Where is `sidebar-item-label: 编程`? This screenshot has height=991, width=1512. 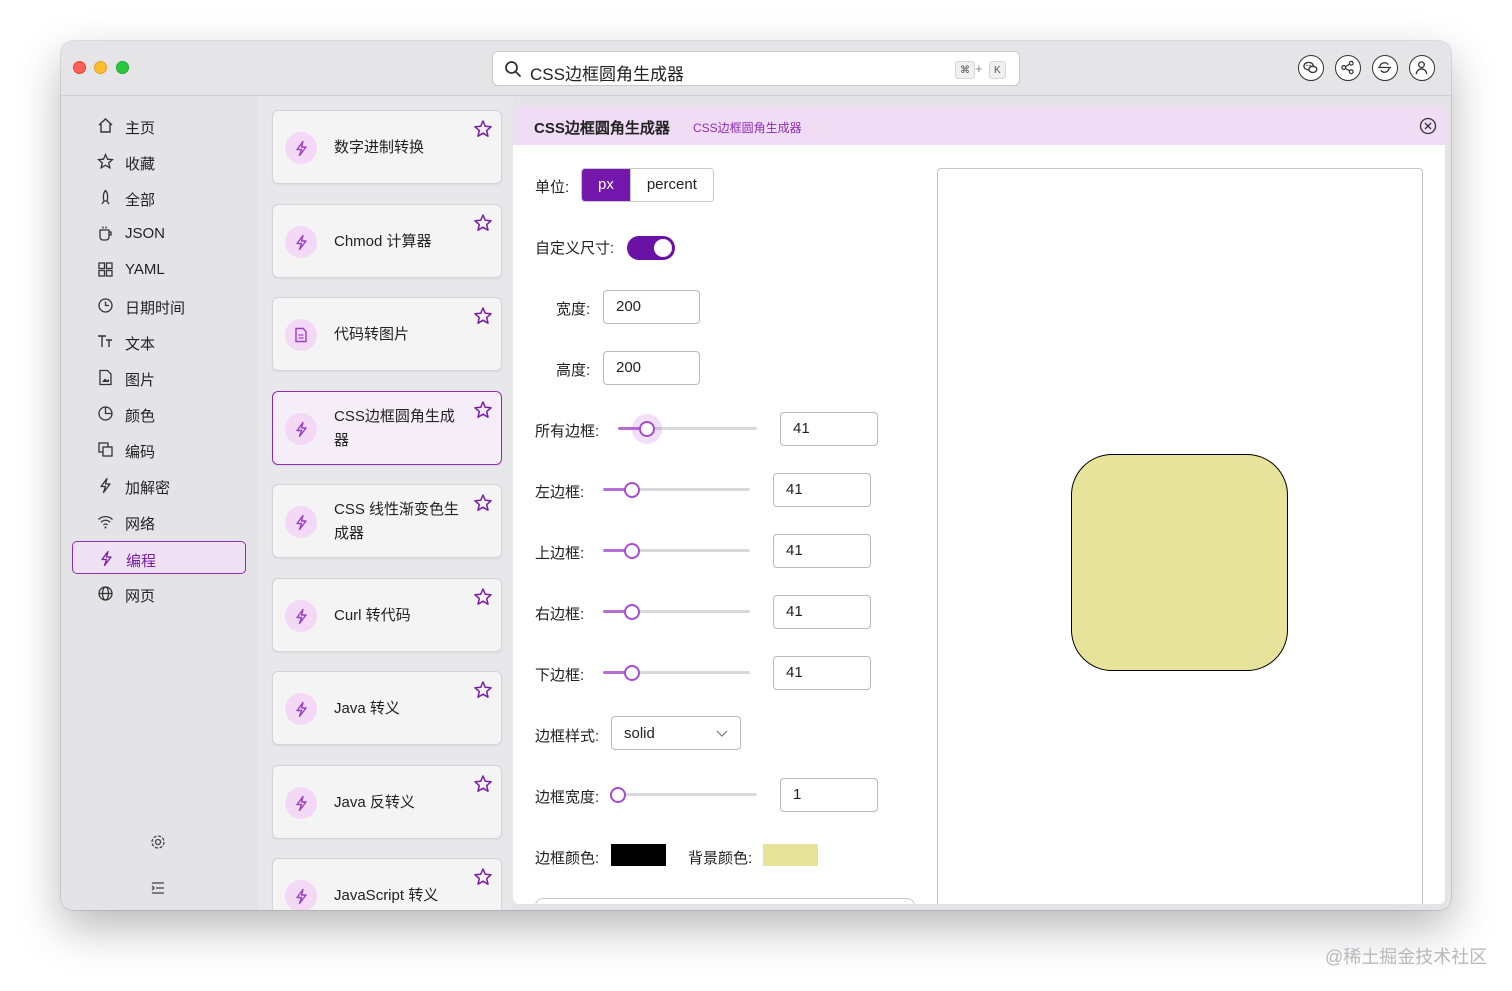 sidebar-item-label: 编程 is located at coordinates (141, 561).